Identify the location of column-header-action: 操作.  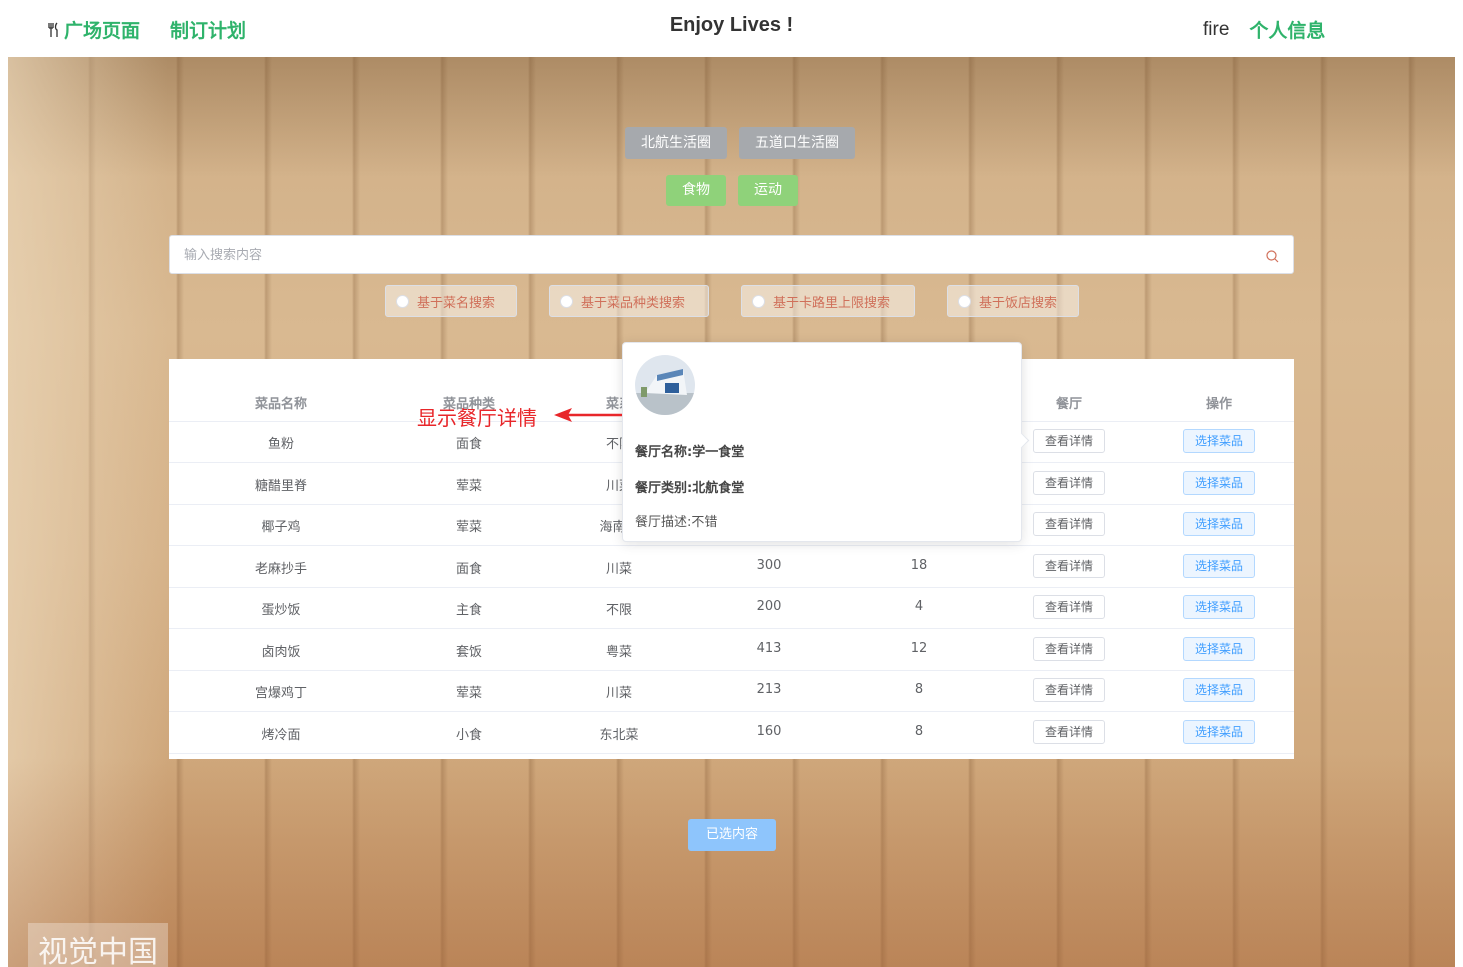
(1218, 404).